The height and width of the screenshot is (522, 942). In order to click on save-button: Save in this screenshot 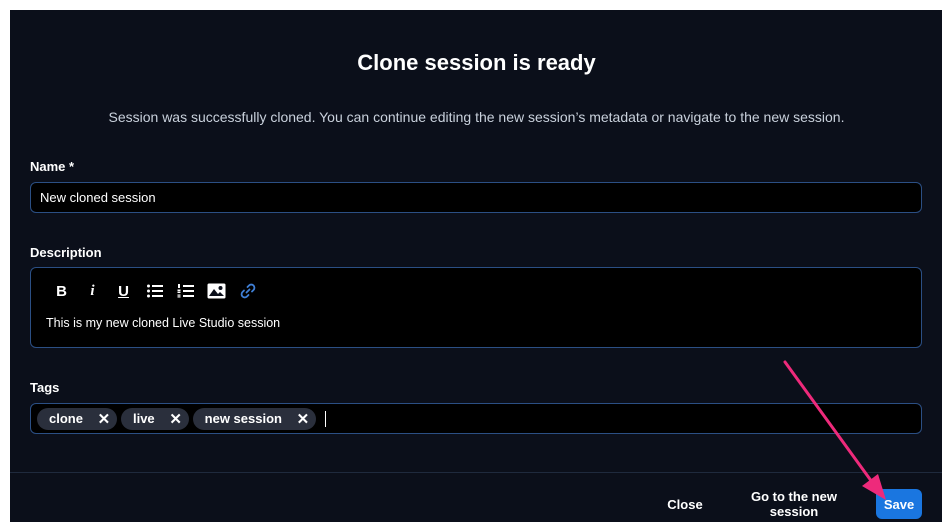, I will do `click(899, 504)`.